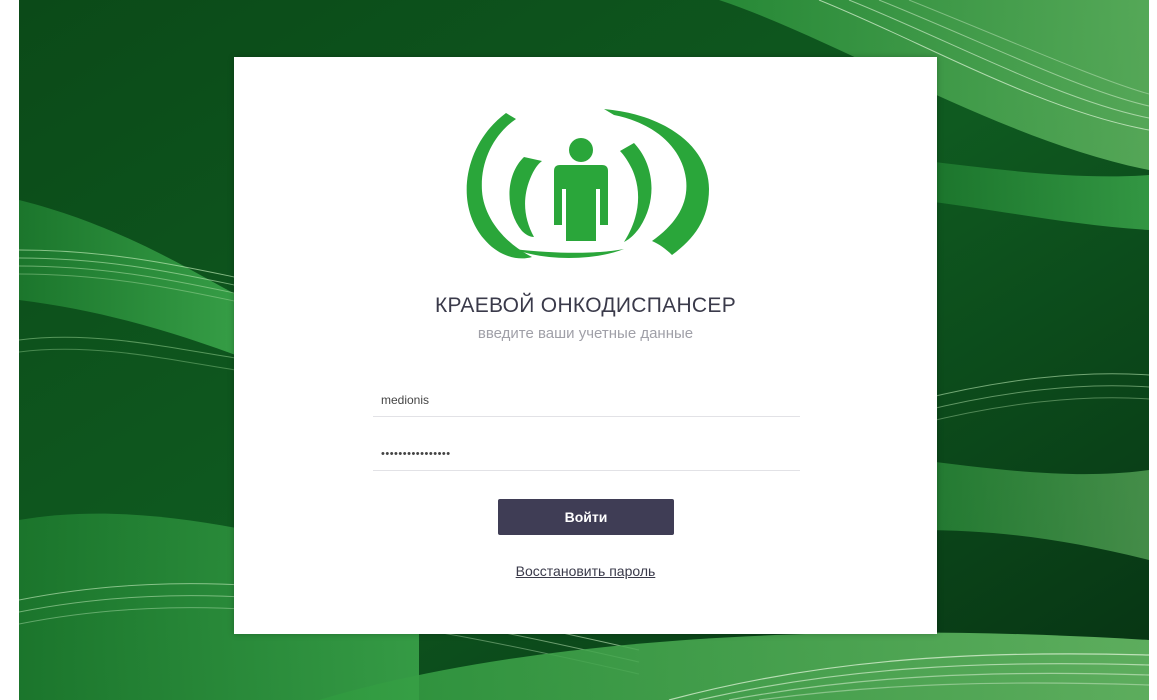 This screenshot has width=1157, height=700. What do you see at coordinates (525, 197) in the screenshot?
I see `logo-wave-left-inner` at bounding box center [525, 197].